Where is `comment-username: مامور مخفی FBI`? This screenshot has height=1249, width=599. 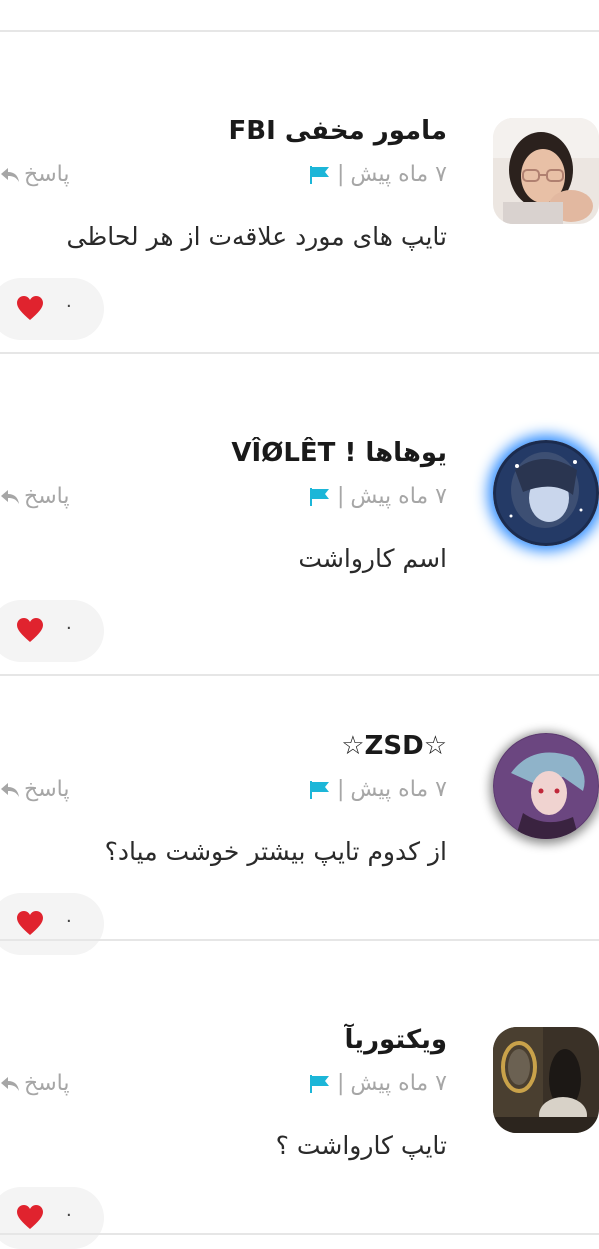
comment-username: مامور مخفی FBI is located at coordinates (338, 131).